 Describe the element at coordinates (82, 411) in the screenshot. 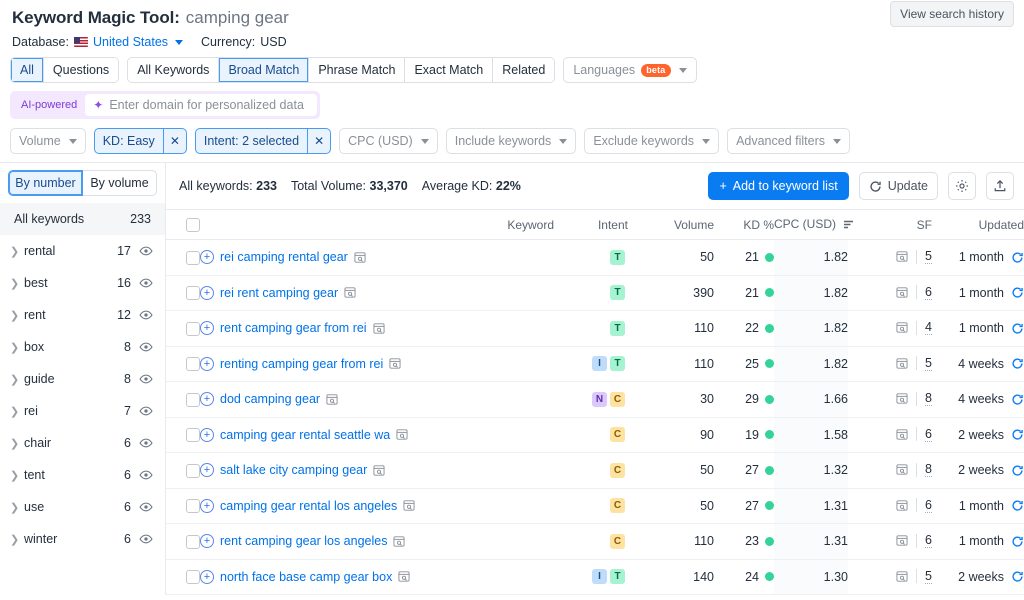

I see `sidebar-item-rei: ❯ rei 7` at that location.